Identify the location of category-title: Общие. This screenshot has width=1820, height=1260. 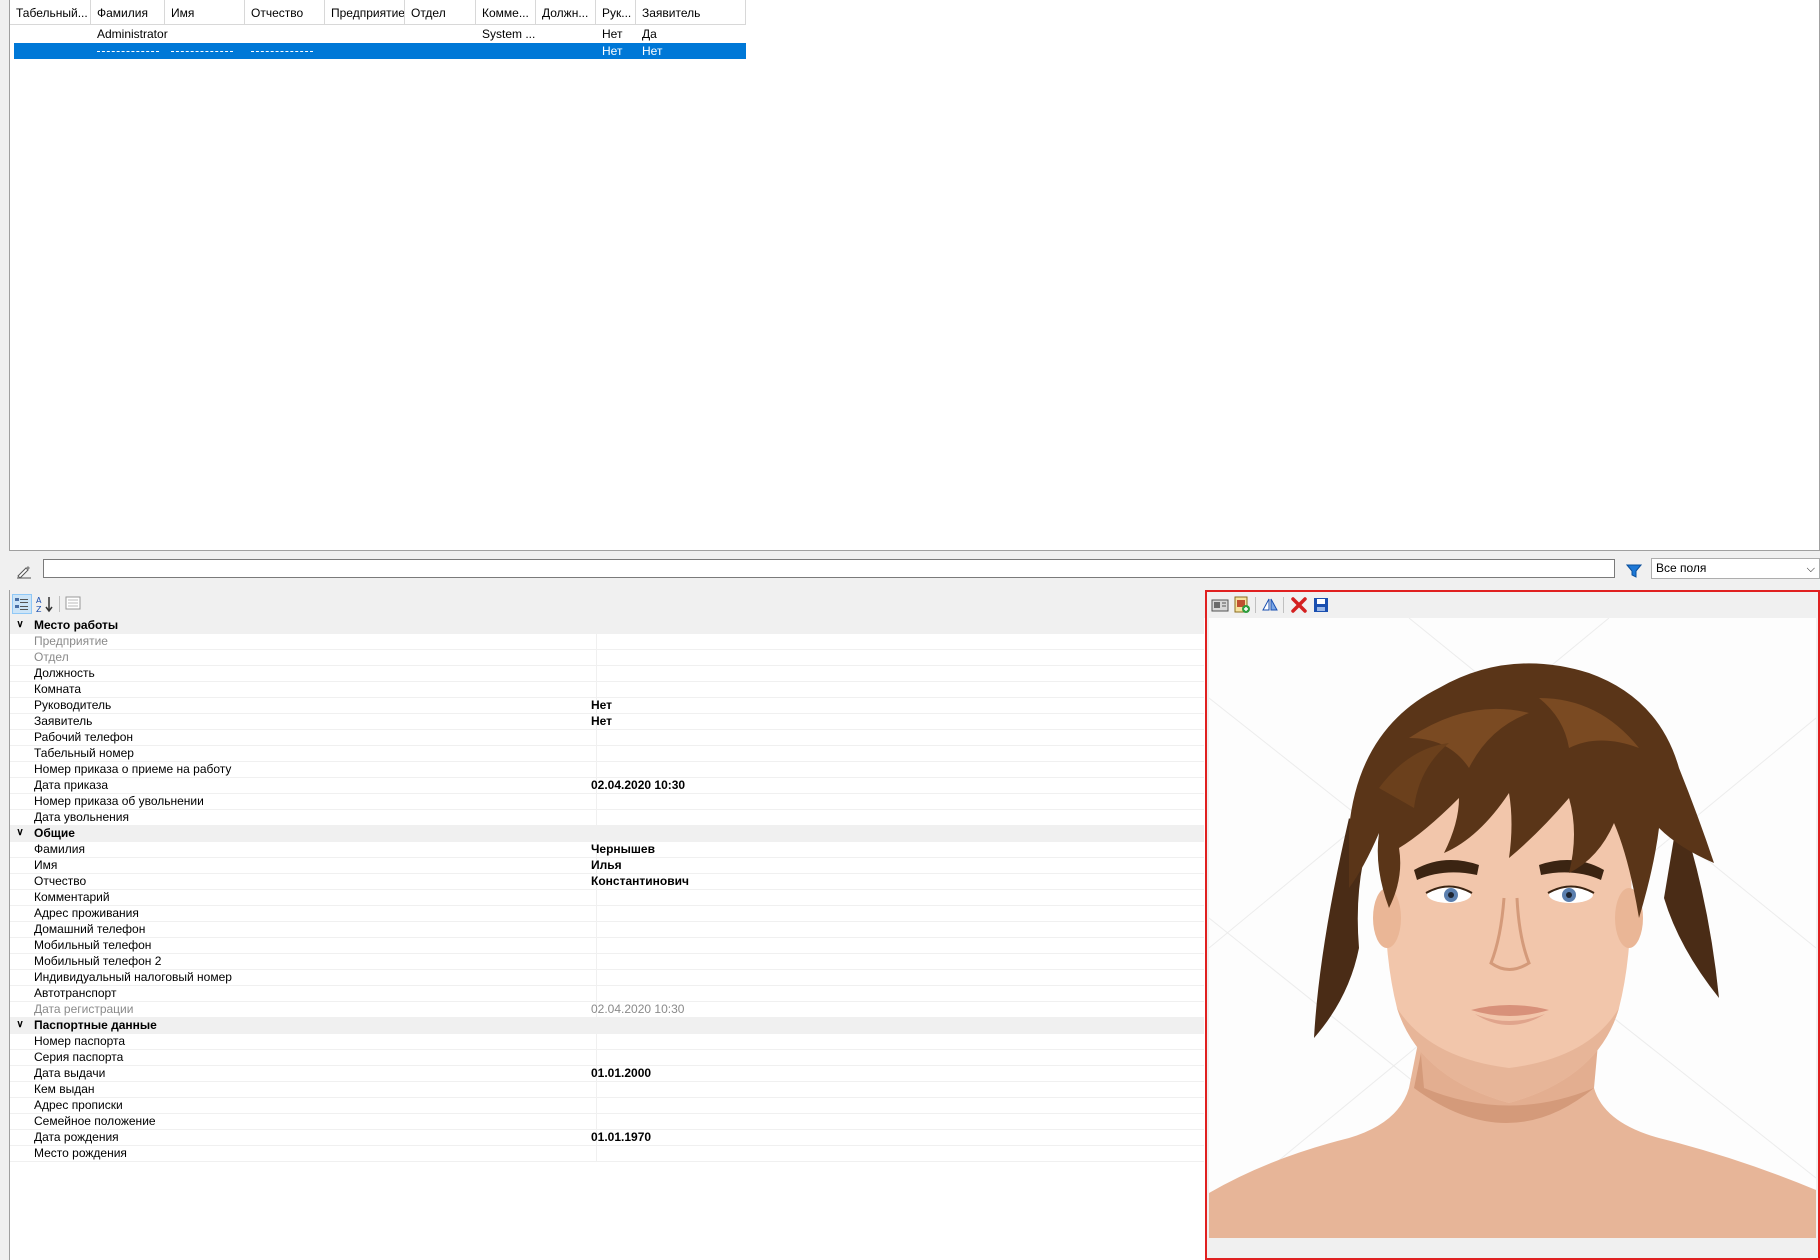
(54, 833).